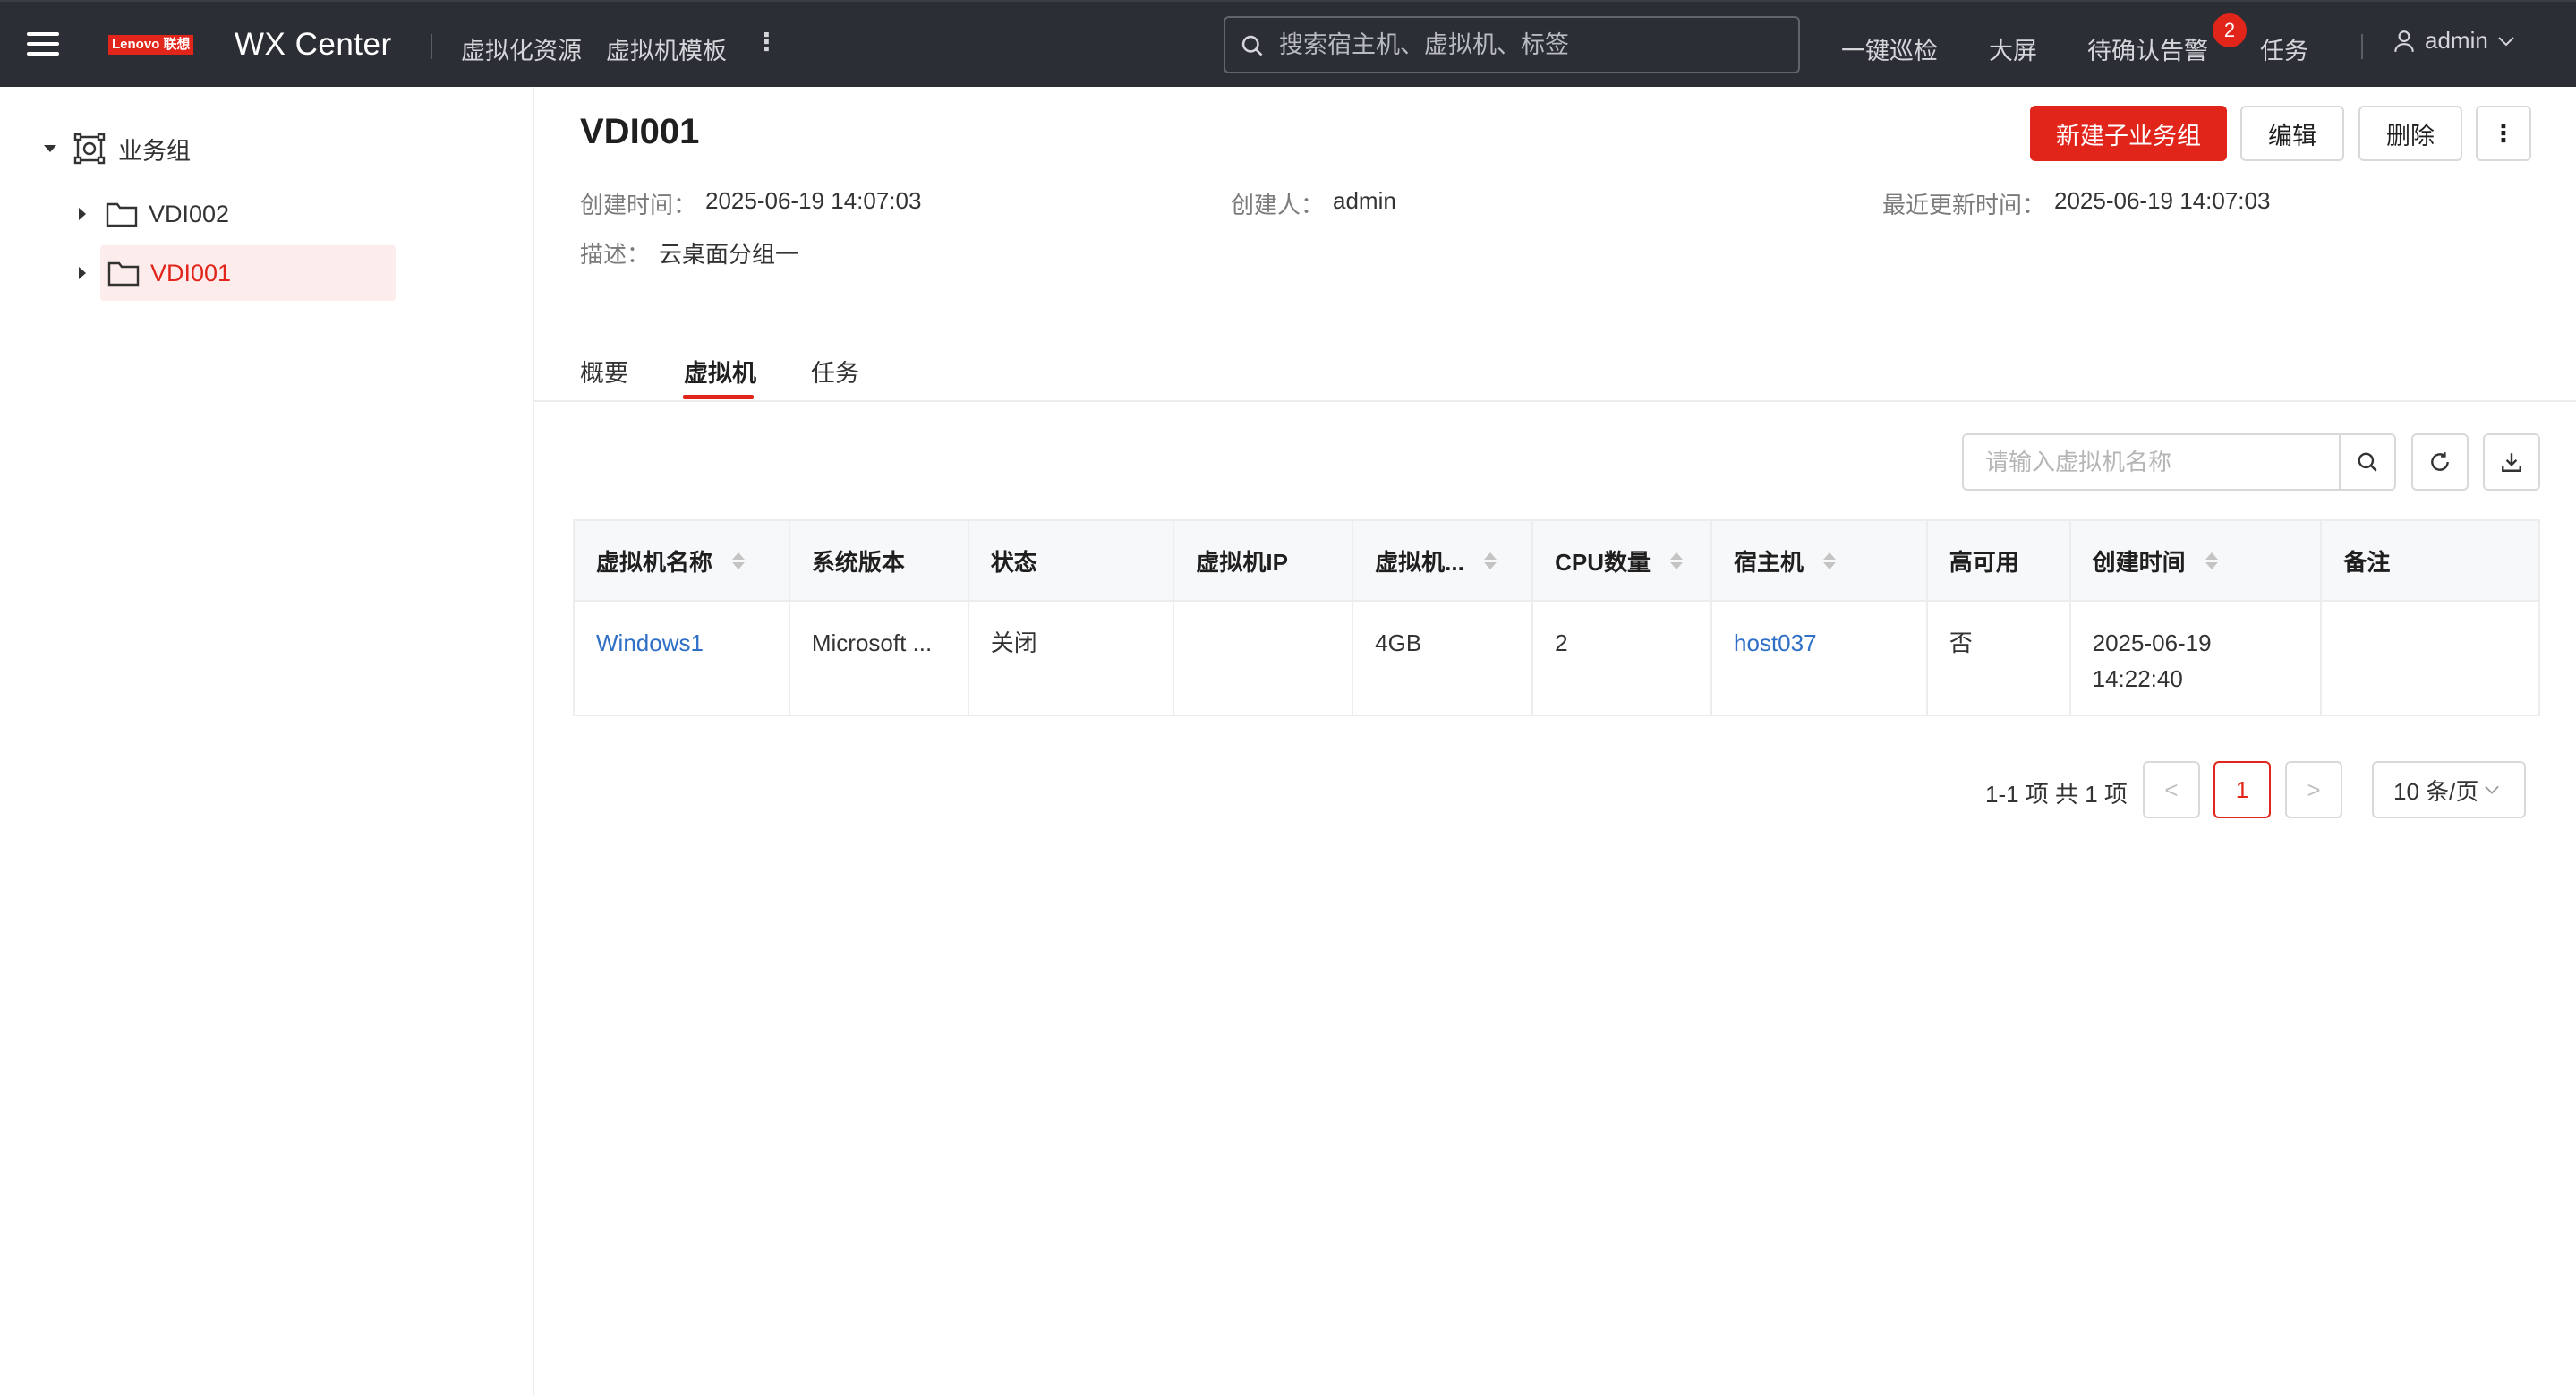  Describe the element at coordinates (151, 45) in the screenshot. I see `brand-logo: Lenovo 联想` at that location.